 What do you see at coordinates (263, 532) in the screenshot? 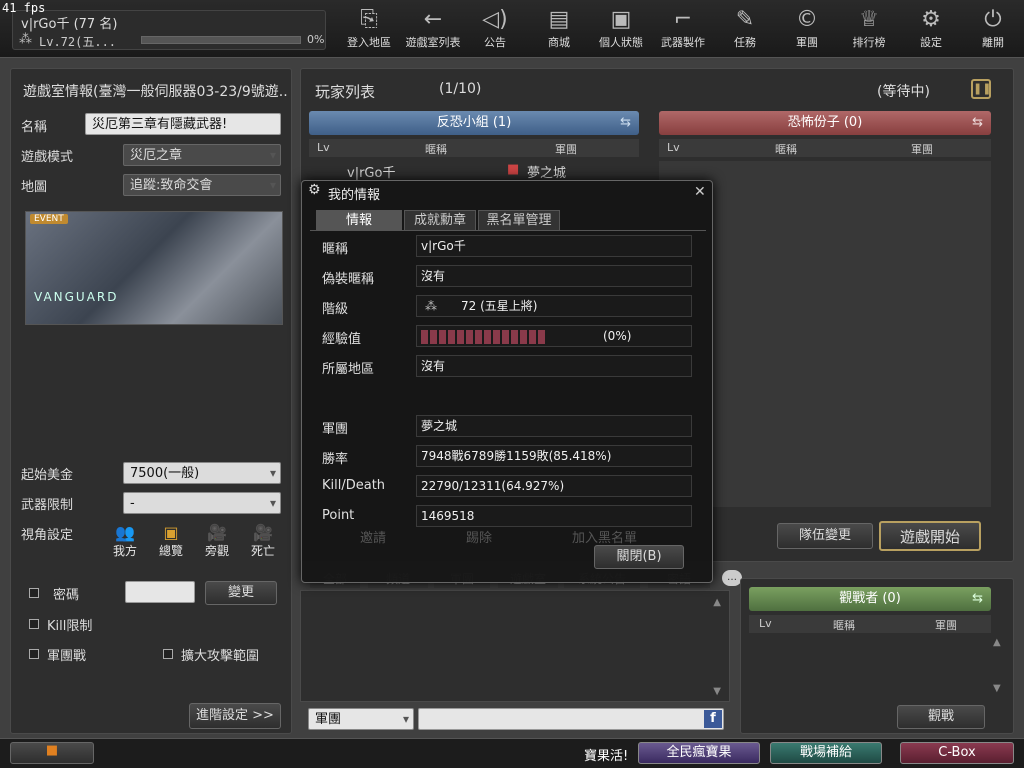
I see `death-camera-icon: 🎥` at bounding box center [263, 532].